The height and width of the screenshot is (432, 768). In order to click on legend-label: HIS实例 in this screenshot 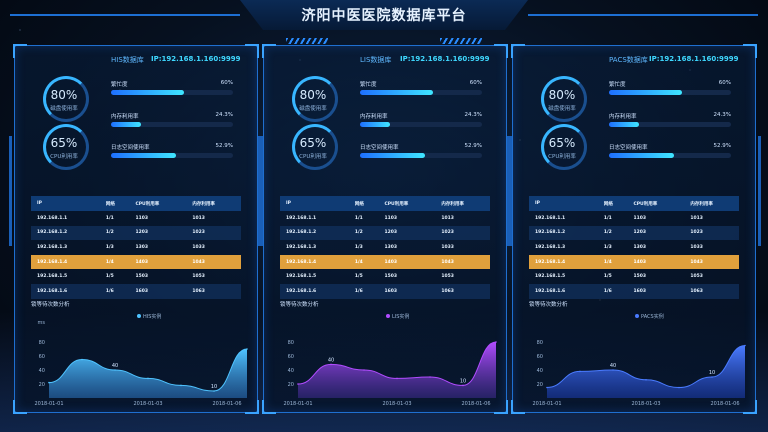, I will do `click(152, 316)`.